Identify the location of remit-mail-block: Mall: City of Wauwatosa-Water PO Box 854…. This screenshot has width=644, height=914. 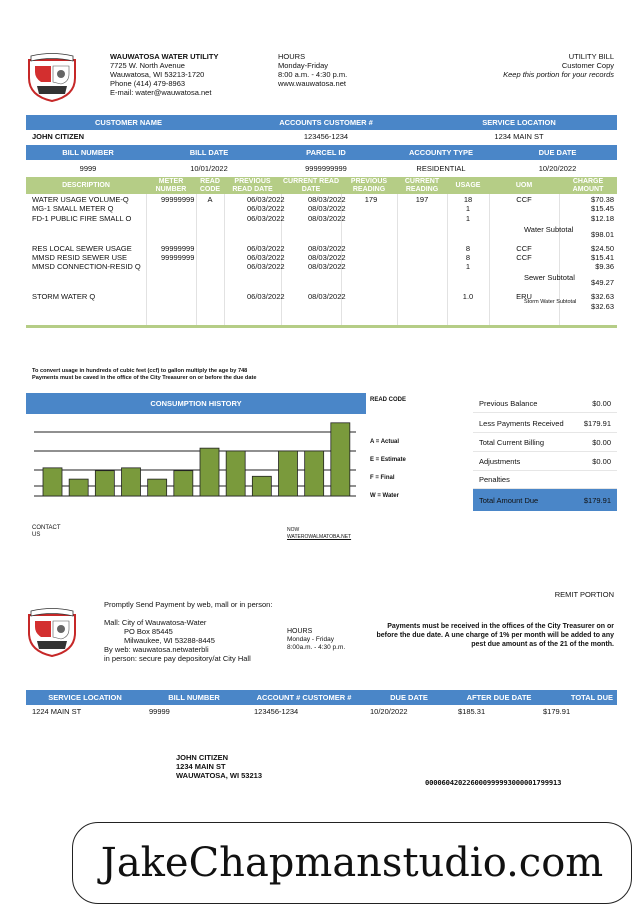
(177, 640).